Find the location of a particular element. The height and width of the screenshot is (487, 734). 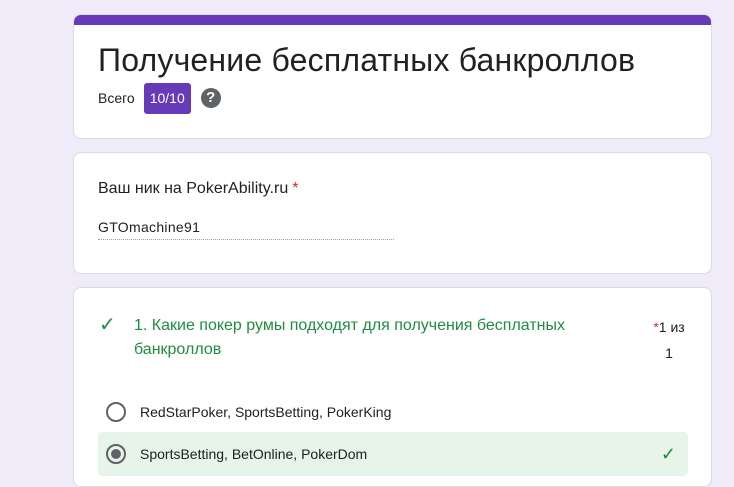

accent-bar is located at coordinates (392, 20).